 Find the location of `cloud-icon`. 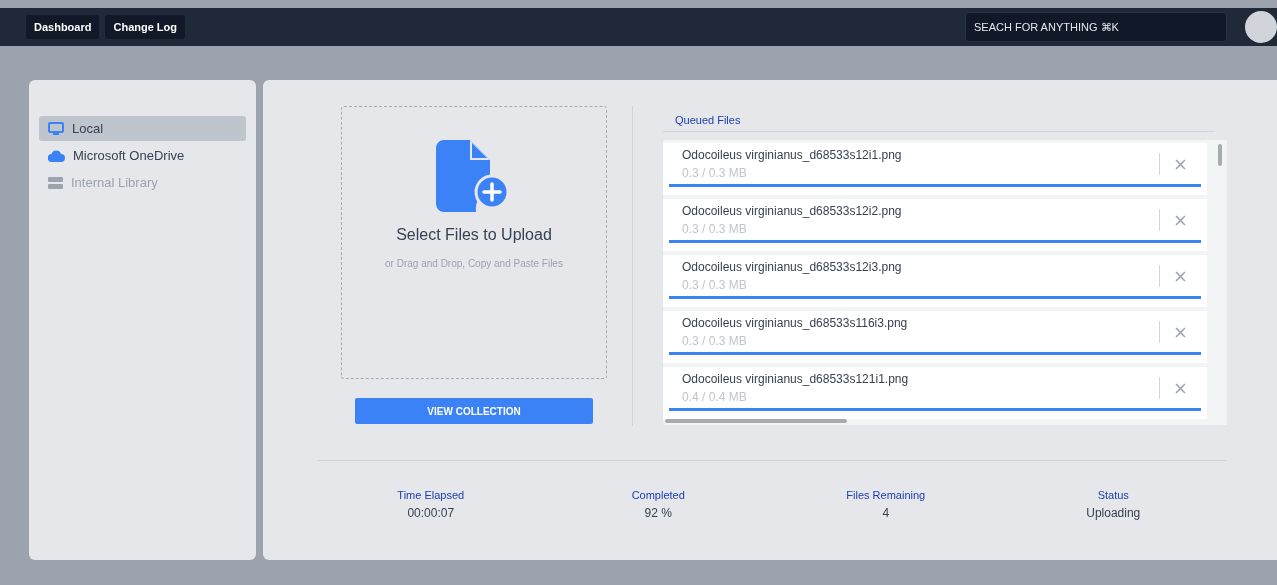

cloud-icon is located at coordinates (56, 155).